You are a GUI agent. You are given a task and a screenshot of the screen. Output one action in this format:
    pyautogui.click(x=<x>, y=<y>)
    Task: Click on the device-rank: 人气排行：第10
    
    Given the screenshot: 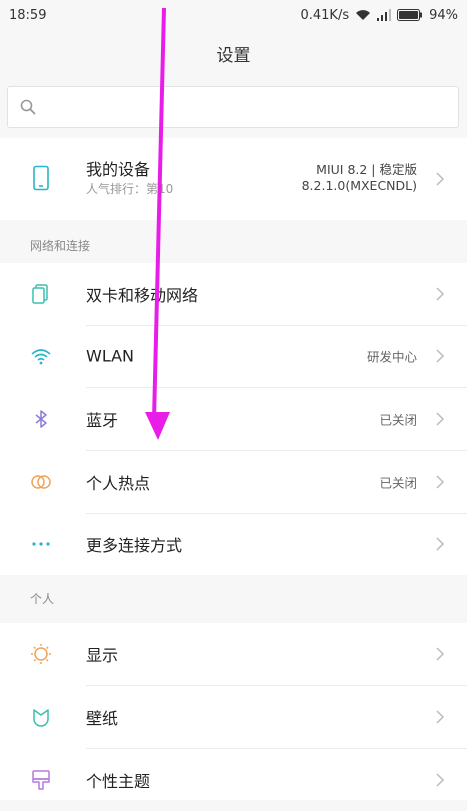 What is the action you would take?
    pyautogui.click(x=130, y=189)
    